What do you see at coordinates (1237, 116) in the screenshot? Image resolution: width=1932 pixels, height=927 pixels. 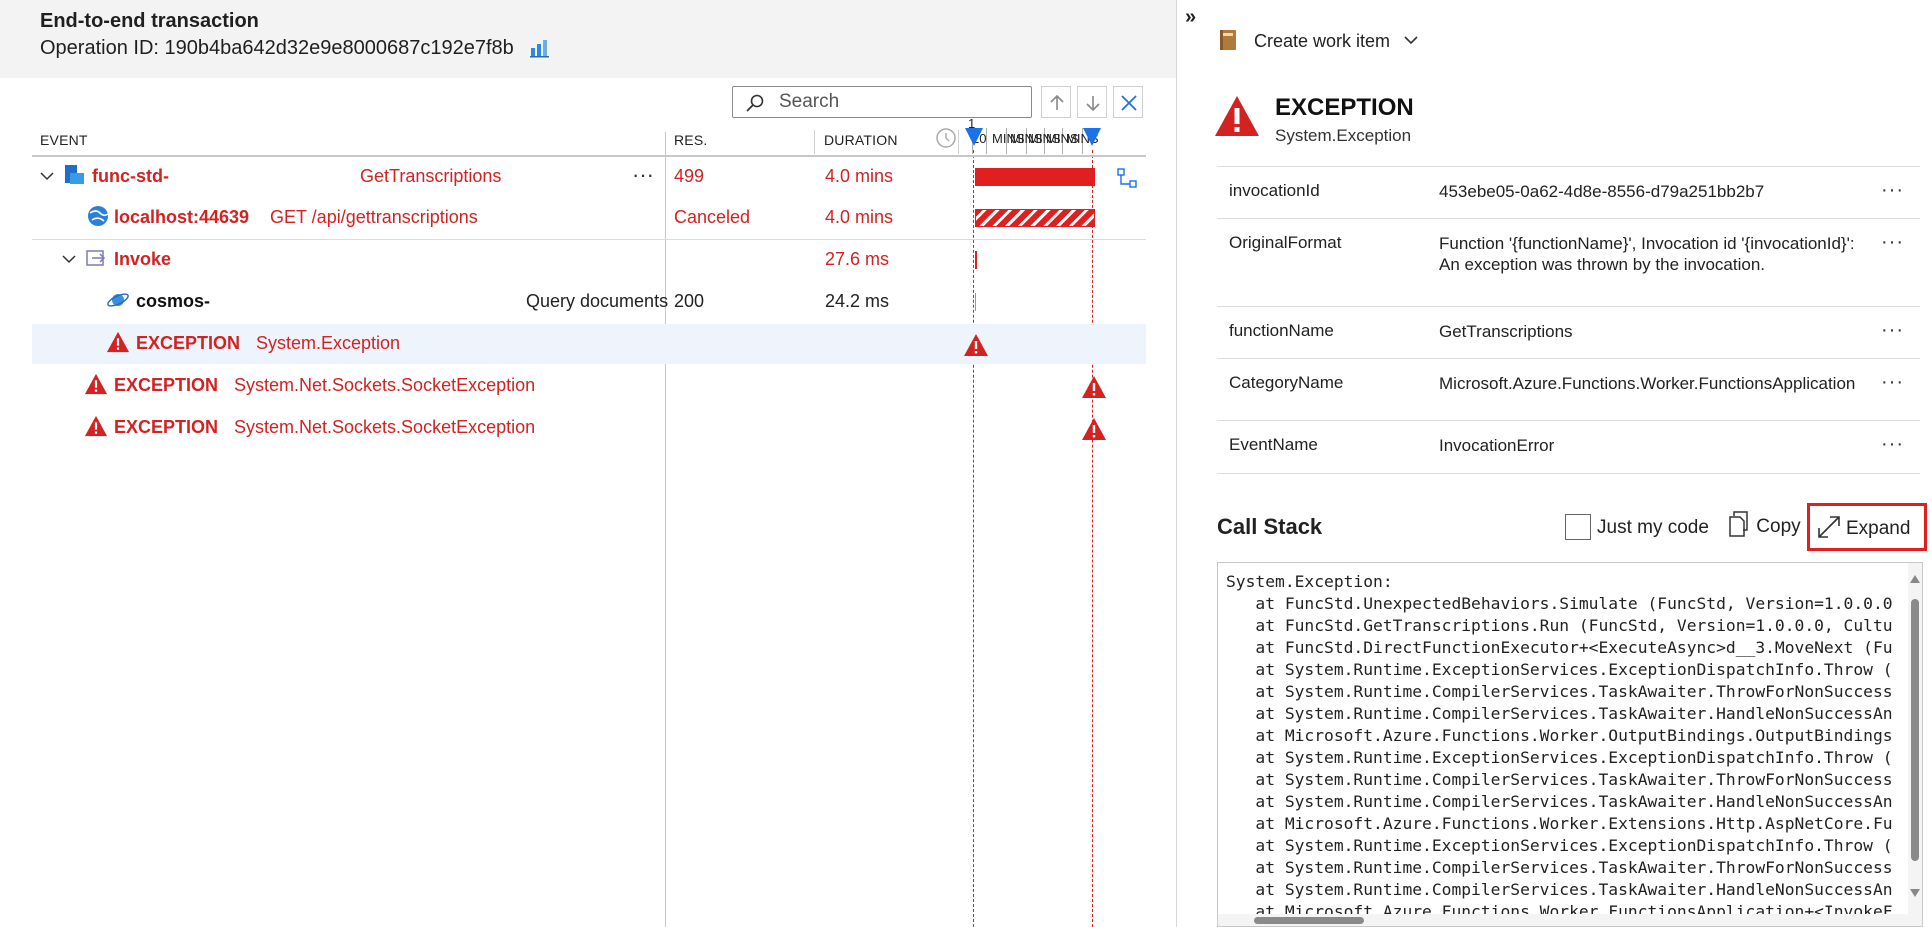 I see `exception-warning-icon` at bounding box center [1237, 116].